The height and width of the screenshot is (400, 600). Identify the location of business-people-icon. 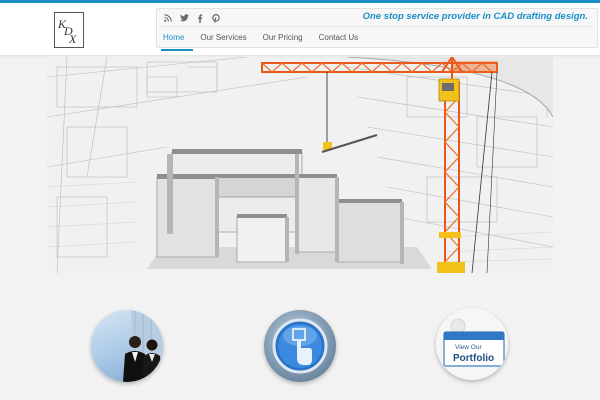
(143, 346).